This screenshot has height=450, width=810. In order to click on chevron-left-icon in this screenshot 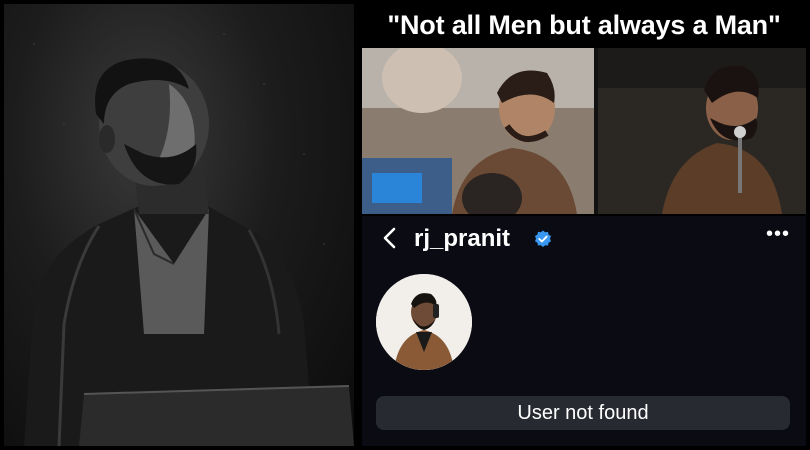, I will do `click(389, 238)`.